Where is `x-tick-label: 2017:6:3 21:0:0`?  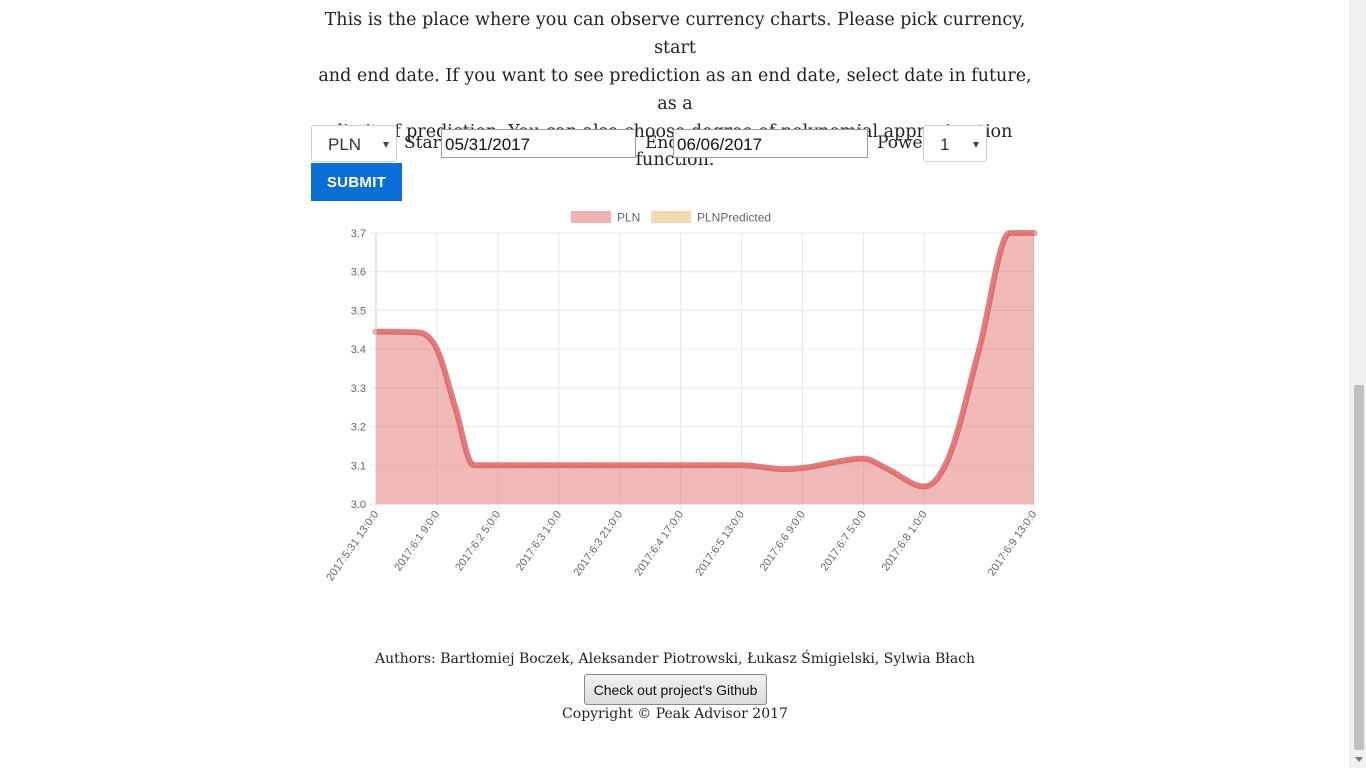
x-tick-label: 2017:6:3 21:0:0 is located at coordinates (598, 544).